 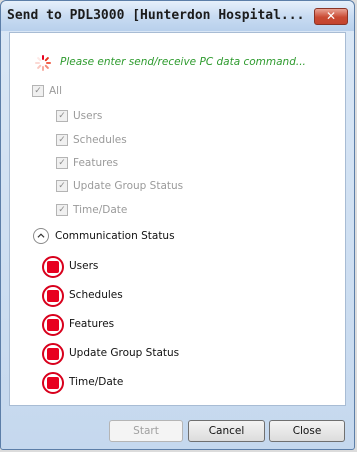 I want to click on button-bar: Start Cancel Close, so click(x=178, y=428).